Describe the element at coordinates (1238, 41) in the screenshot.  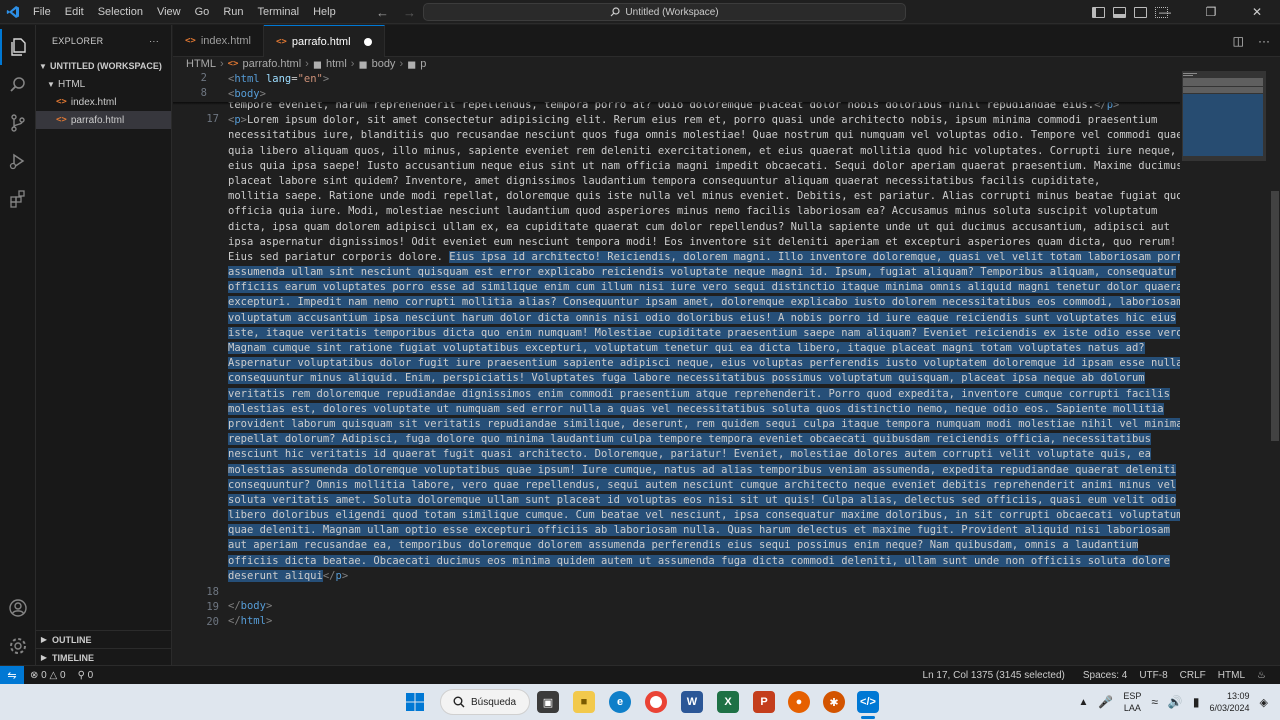
I see `split-editor-icon: ◫` at that location.